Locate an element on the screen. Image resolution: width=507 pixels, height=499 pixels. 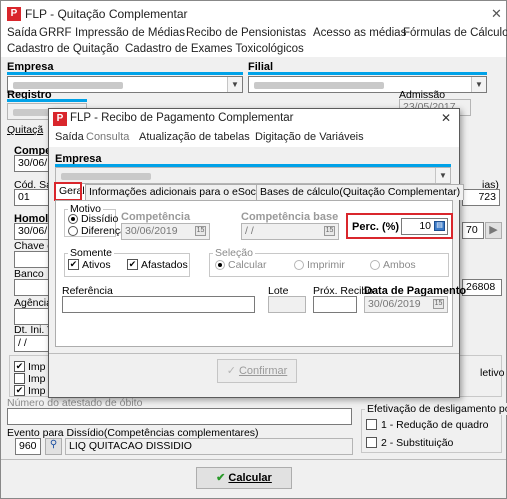
ambos-label: Ambos is located at coordinates (399, 265).